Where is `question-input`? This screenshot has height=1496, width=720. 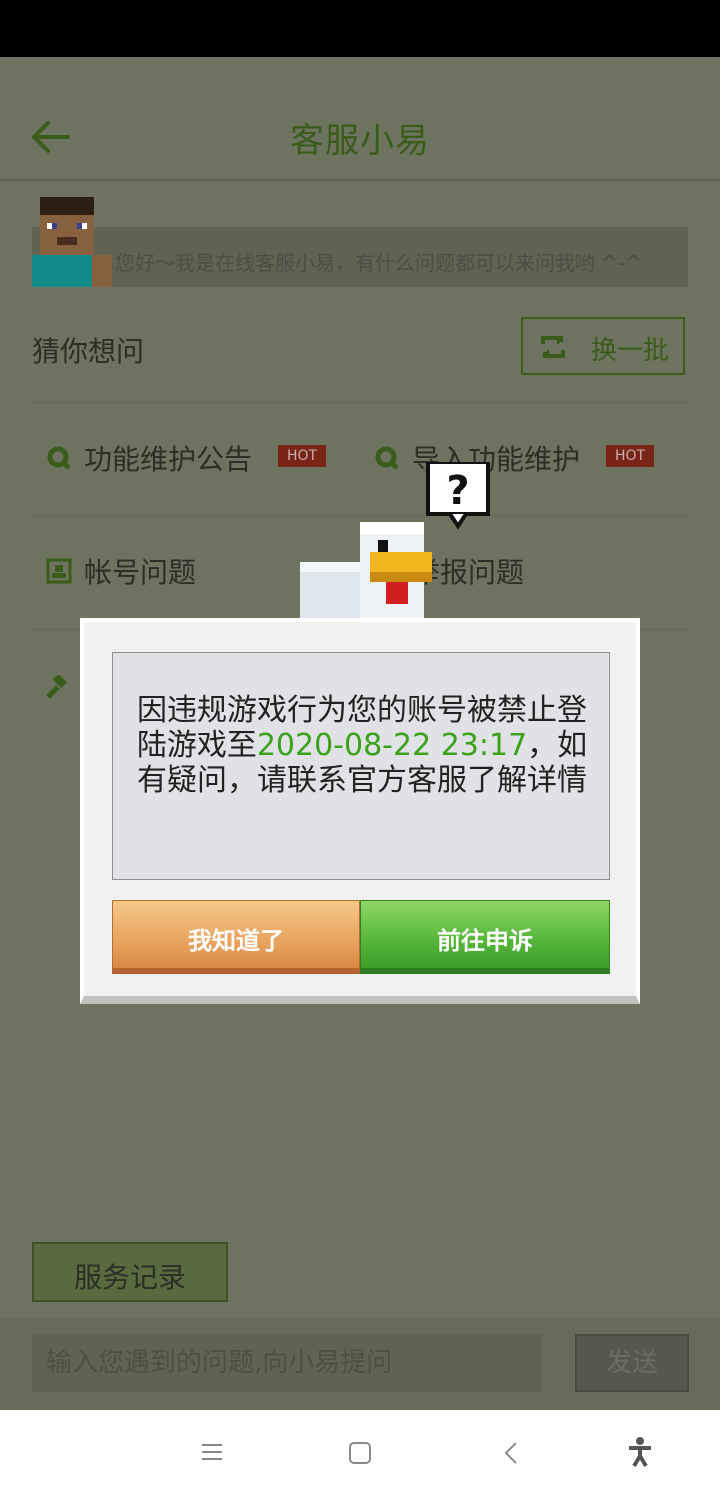 question-input is located at coordinates (287, 1363).